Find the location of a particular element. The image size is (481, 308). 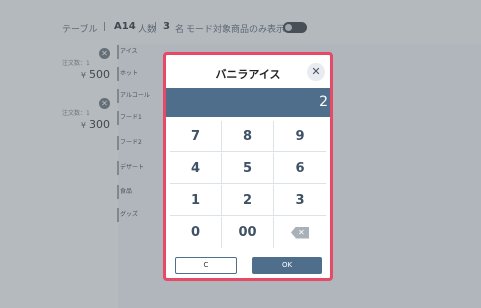

backspace-icon is located at coordinates (300, 232).